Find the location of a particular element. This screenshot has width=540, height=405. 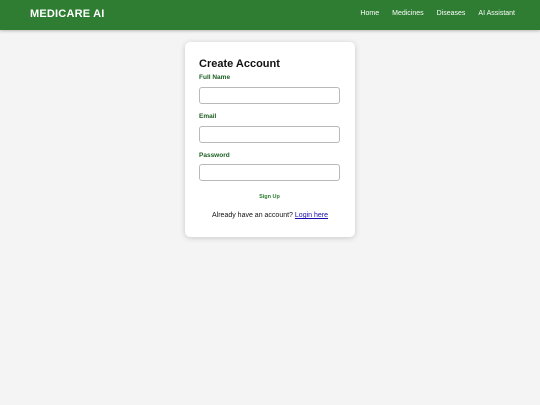

full-name-label: Full Name is located at coordinates (215, 77).